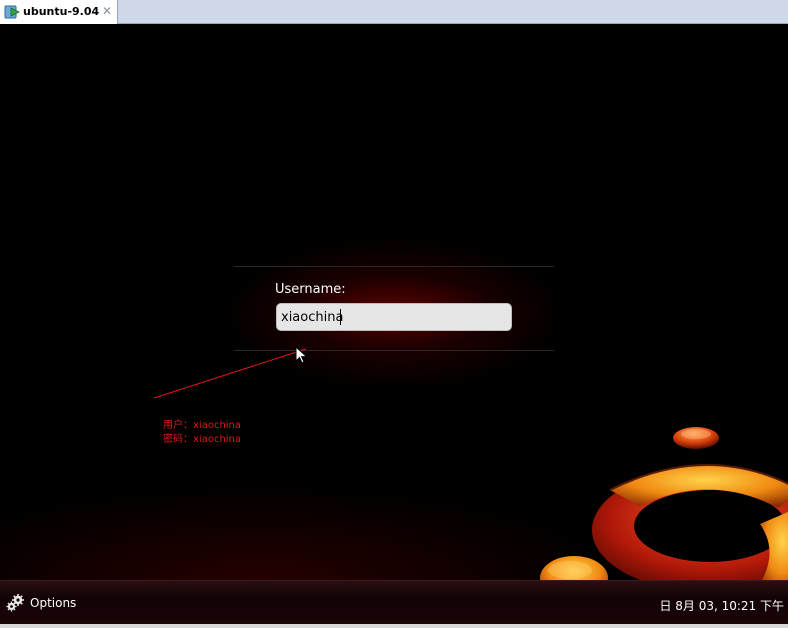 Image resolution: width=788 pixels, height=628 pixels. What do you see at coordinates (202, 439) in the screenshot?
I see `annotation-password: 密码：xiaochina` at bounding box center [202, 439].